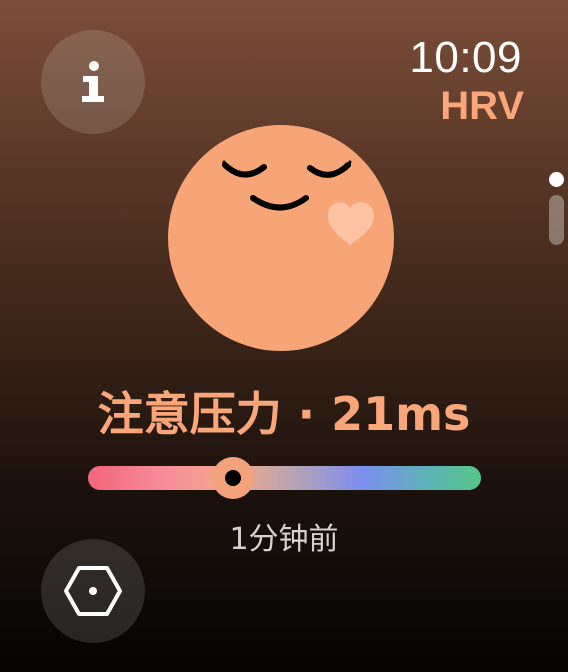  What do you see at coordinates (556, 220) in the screenshot?
I see `scroll-bar` at bounding box center [556, 220].